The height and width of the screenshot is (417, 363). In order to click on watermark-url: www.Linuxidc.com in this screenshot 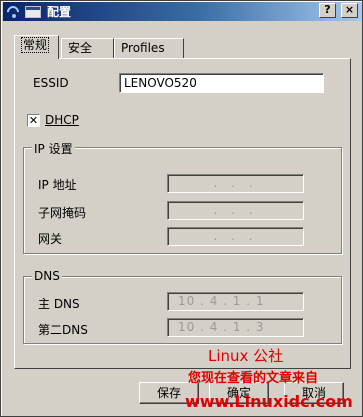, I will do `click(269, 401)`.